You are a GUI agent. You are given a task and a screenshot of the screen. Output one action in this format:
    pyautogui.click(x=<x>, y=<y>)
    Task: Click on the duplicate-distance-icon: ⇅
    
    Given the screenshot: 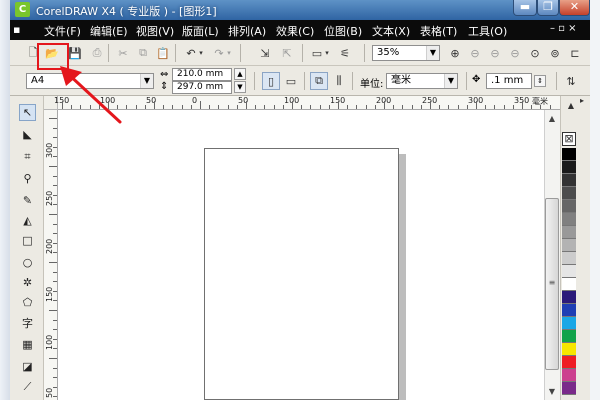 What is the action you would take?
    pyautogui.click(x=571, y=81)
    